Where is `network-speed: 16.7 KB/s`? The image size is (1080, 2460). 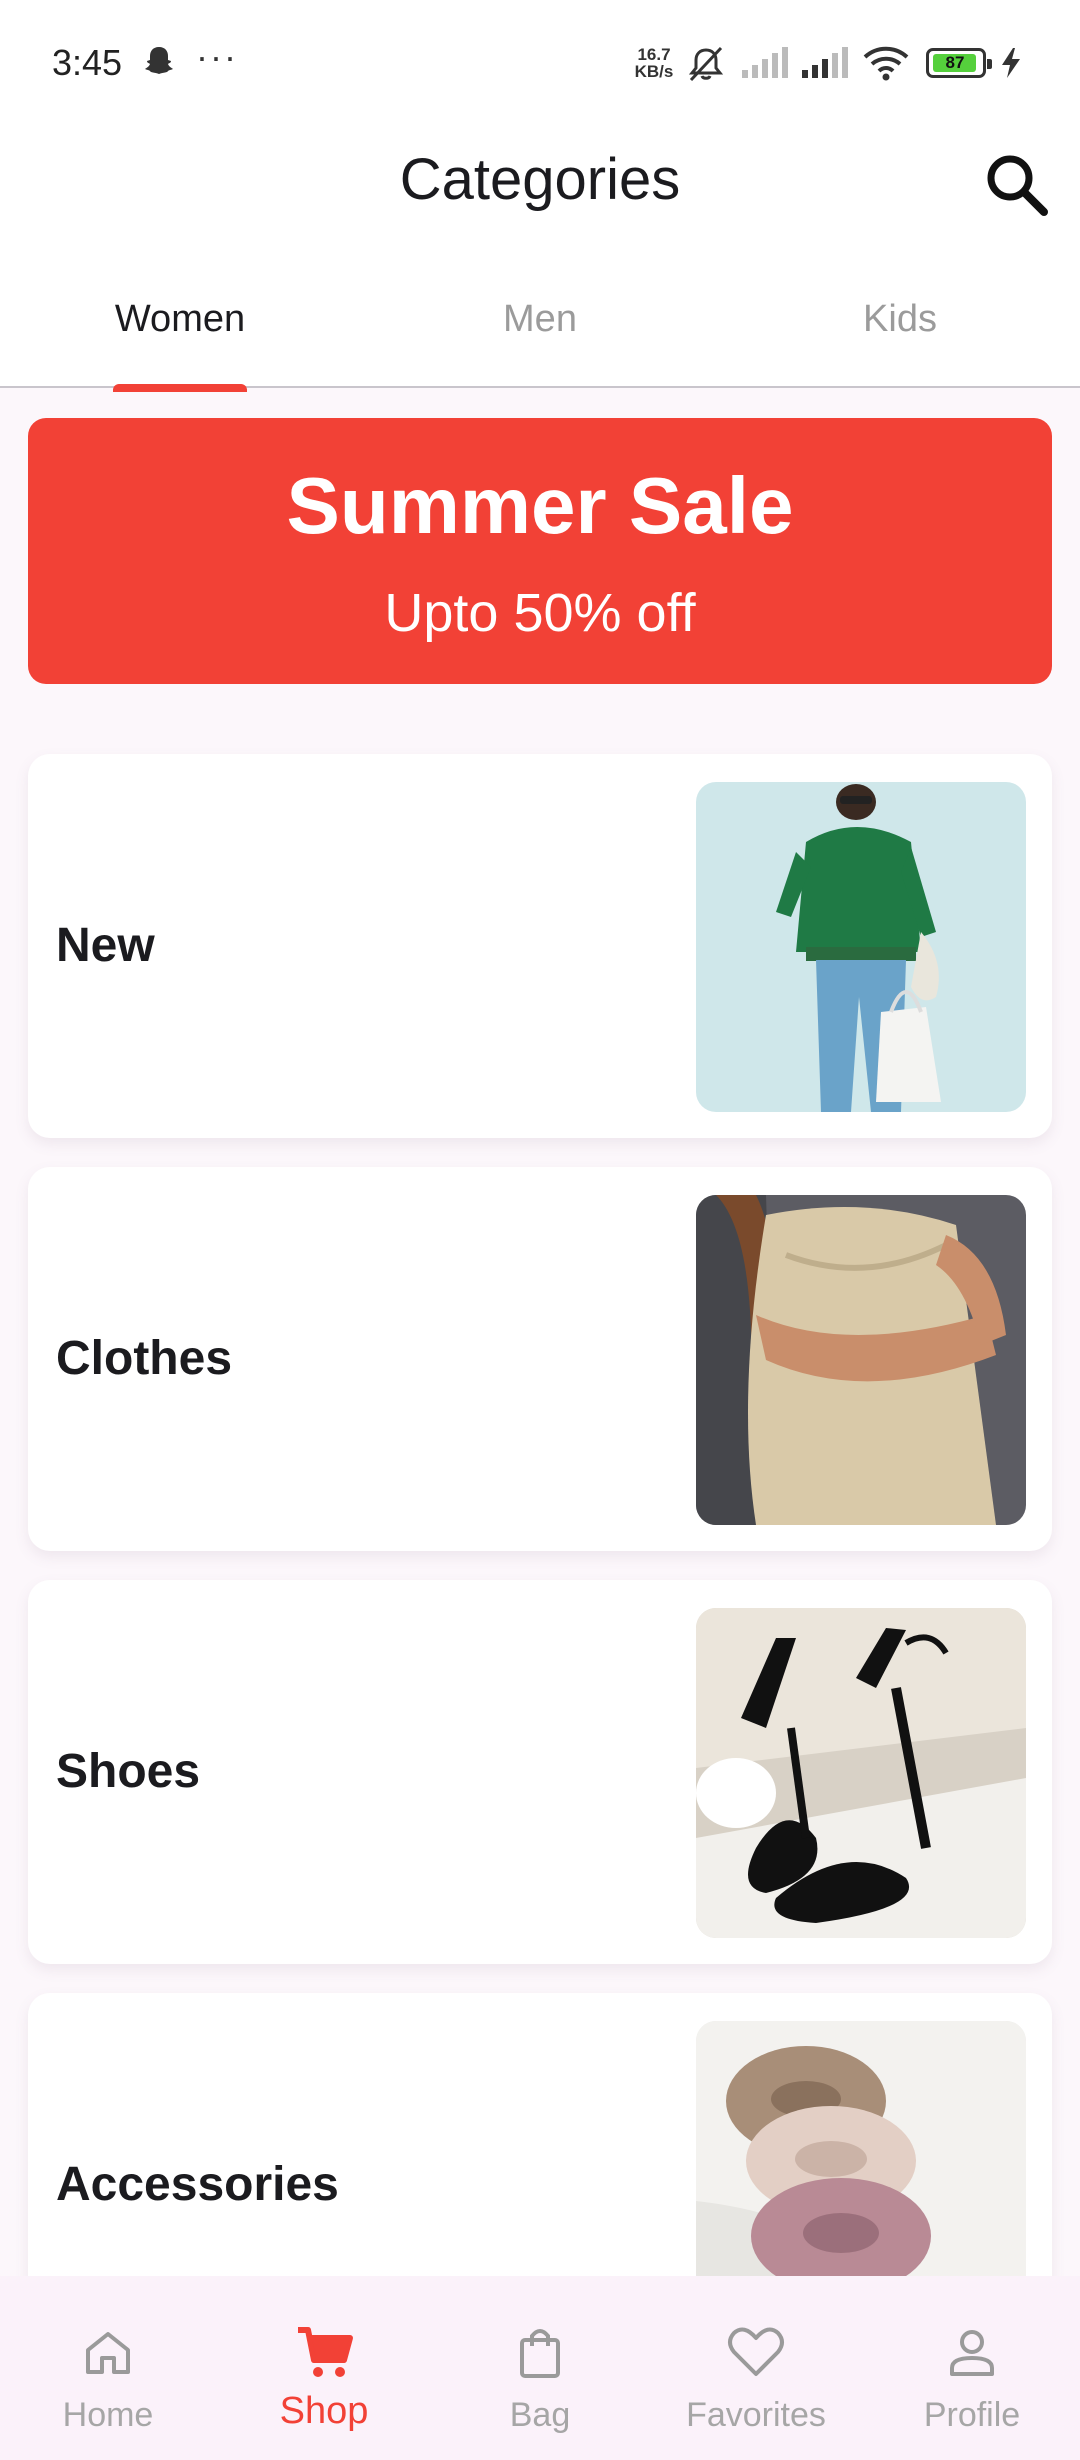 network-speed: 16.7 KB/s is located at coordinates (654, 63).